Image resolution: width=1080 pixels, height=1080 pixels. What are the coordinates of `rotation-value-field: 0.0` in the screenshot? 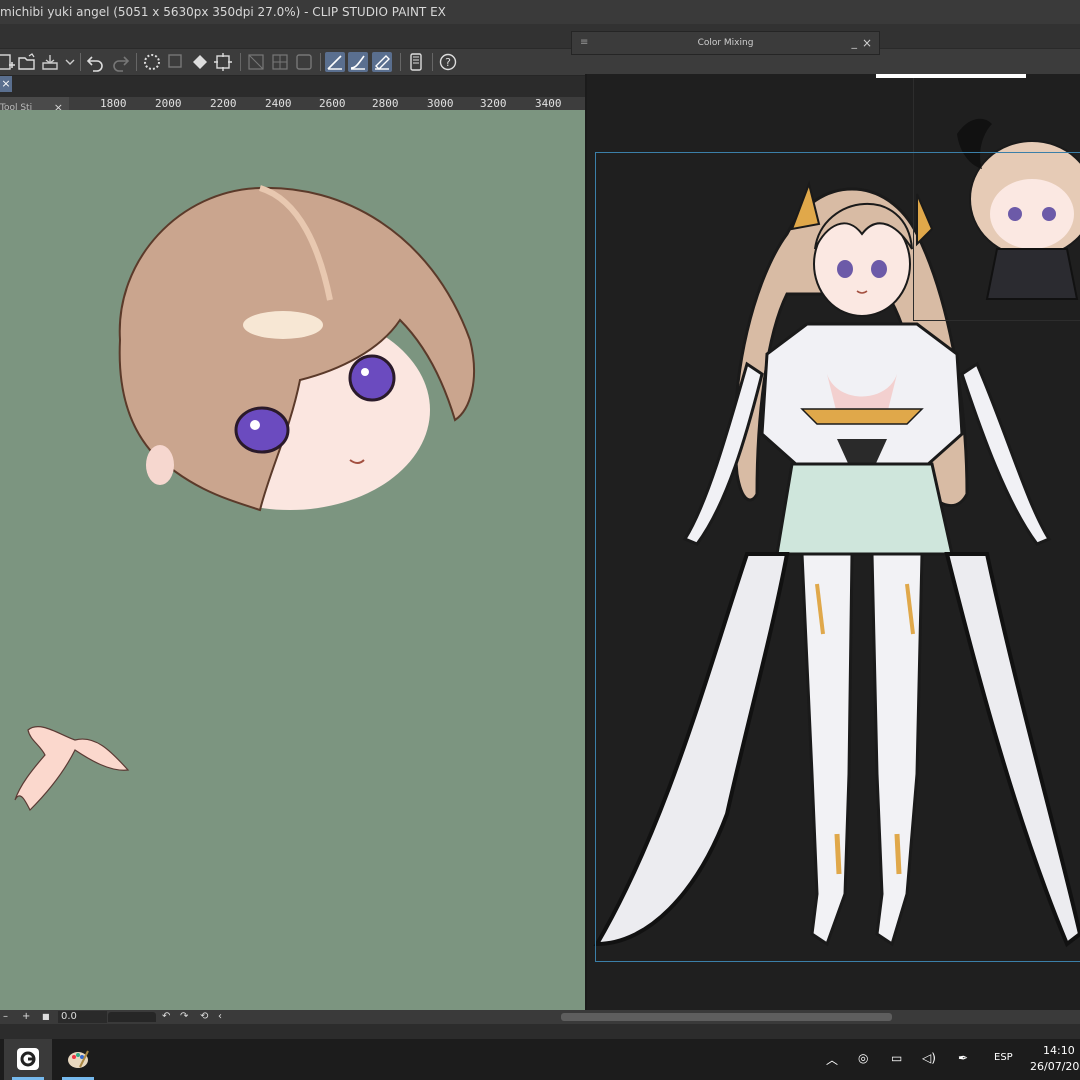 It's located at (82, 1017).